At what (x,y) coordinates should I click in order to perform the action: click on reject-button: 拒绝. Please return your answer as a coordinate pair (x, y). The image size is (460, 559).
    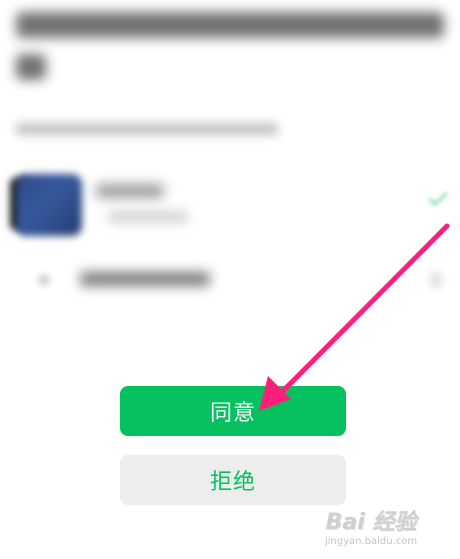
    Looking at the image, I should click on (233, 480).